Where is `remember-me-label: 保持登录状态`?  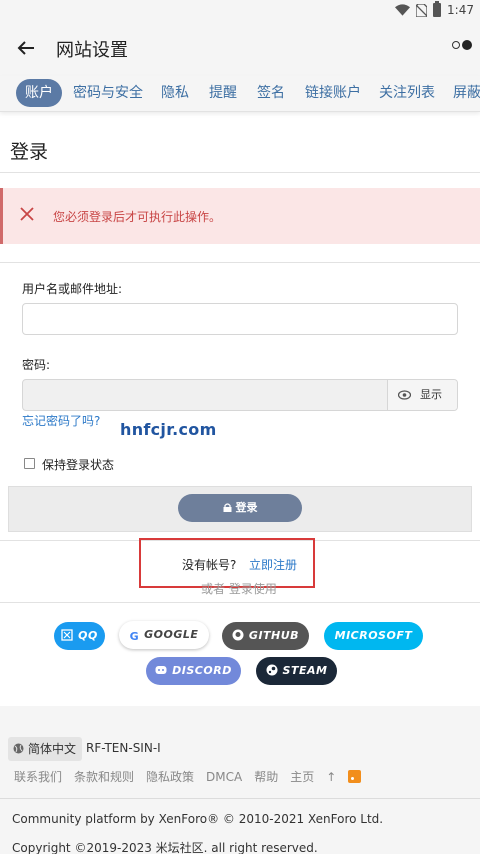 remember-me-label: 保持登录状态 is located at coordinates (78, 465).